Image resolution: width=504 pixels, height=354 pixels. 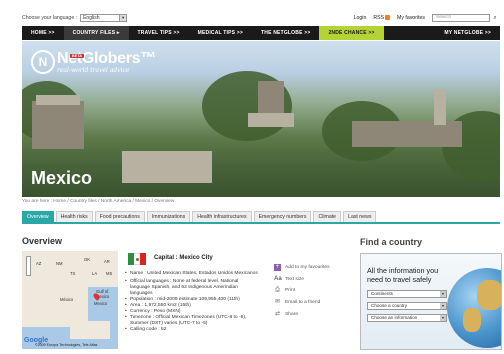 What do you see at coordinates (93, 70) in the screenshot?
I see `logo-tagline: real-world travel advice` at bounding box center [93, 70].